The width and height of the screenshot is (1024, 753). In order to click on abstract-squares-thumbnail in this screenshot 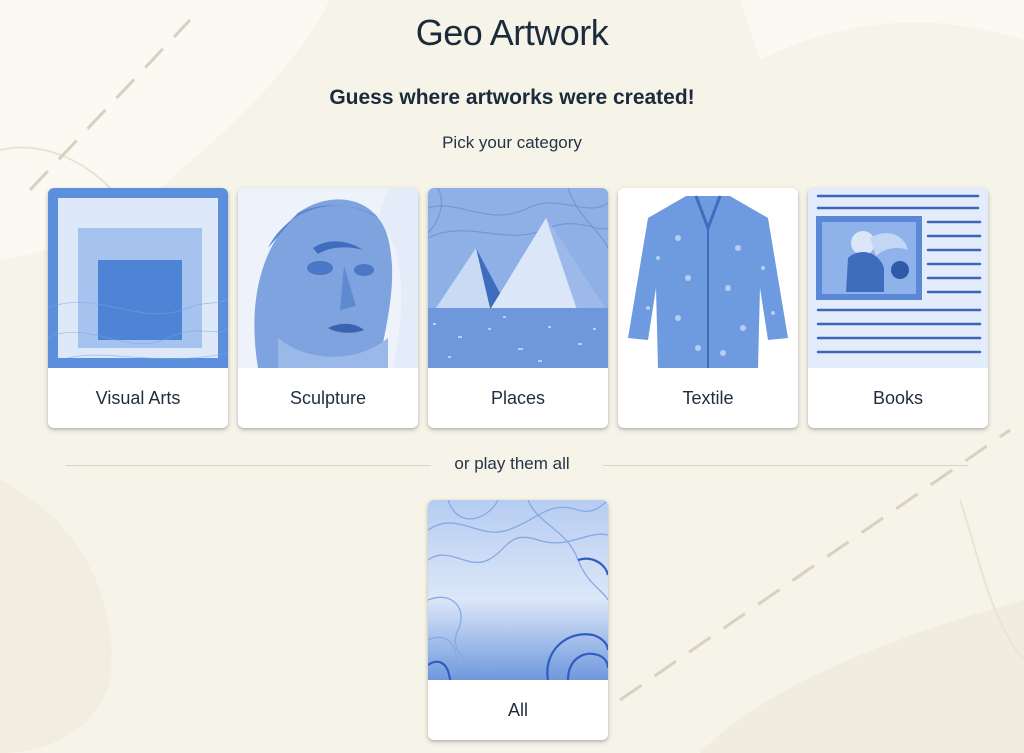, I will do `click(138, 278)`.